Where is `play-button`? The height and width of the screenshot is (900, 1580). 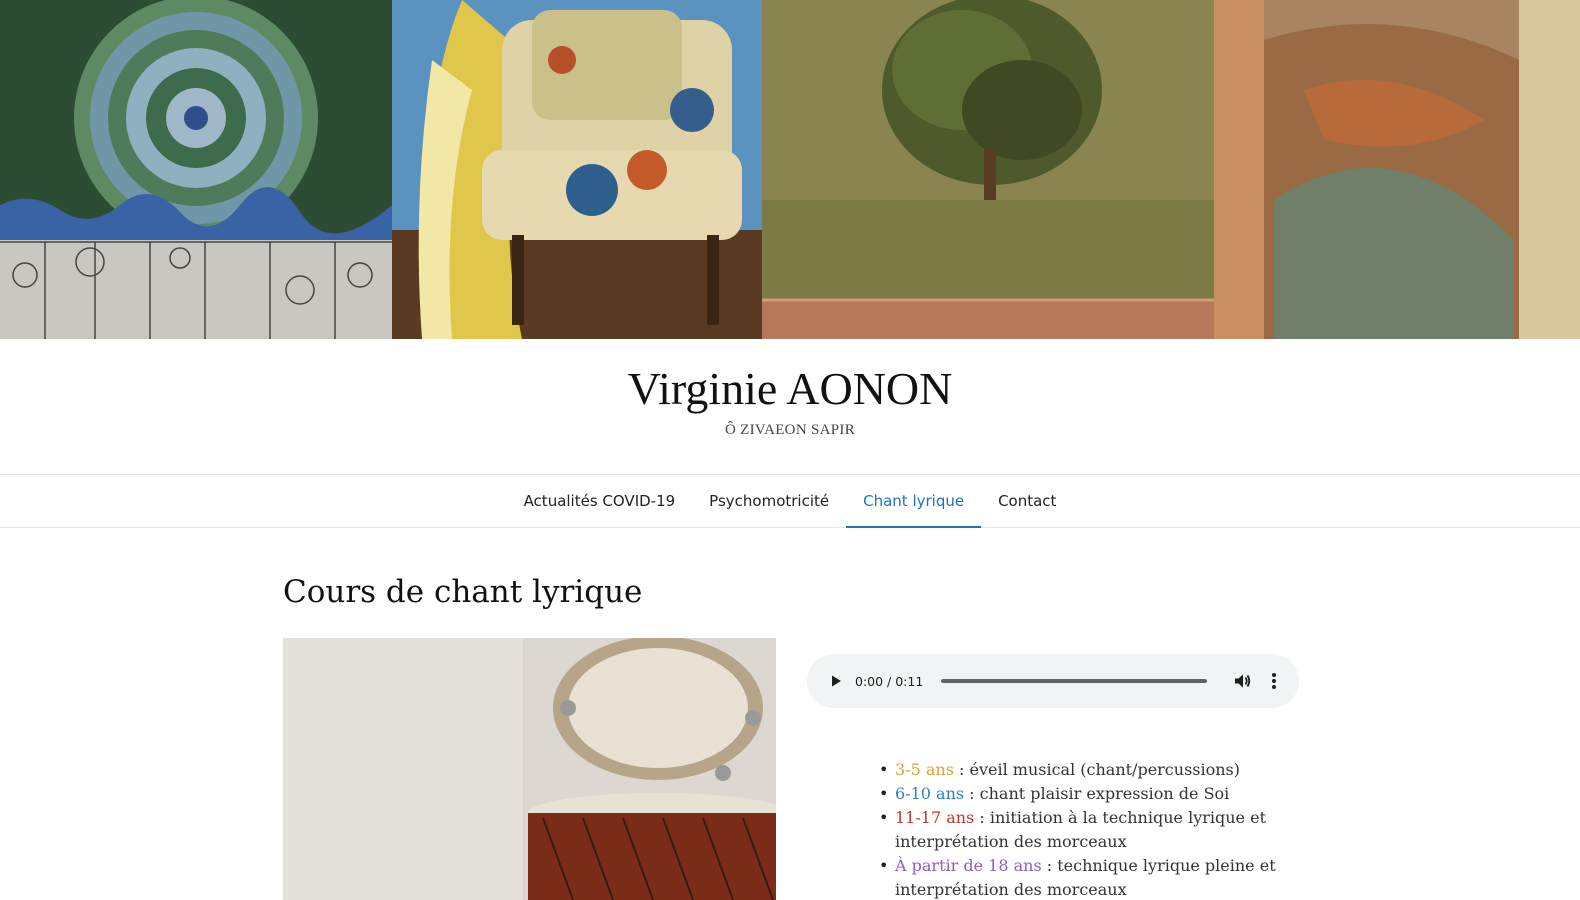 play-button is located at coordinates (836, 681).